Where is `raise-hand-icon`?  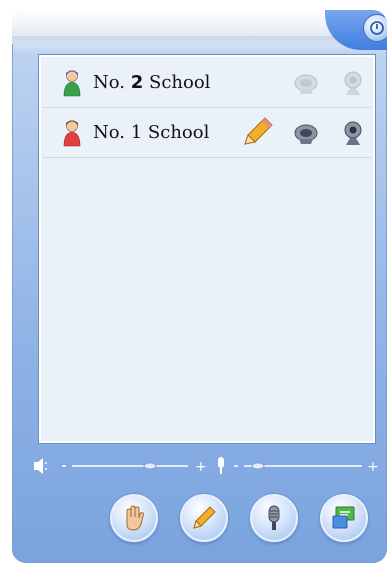 raise-hand-icon is located at coordinates (135, 518).